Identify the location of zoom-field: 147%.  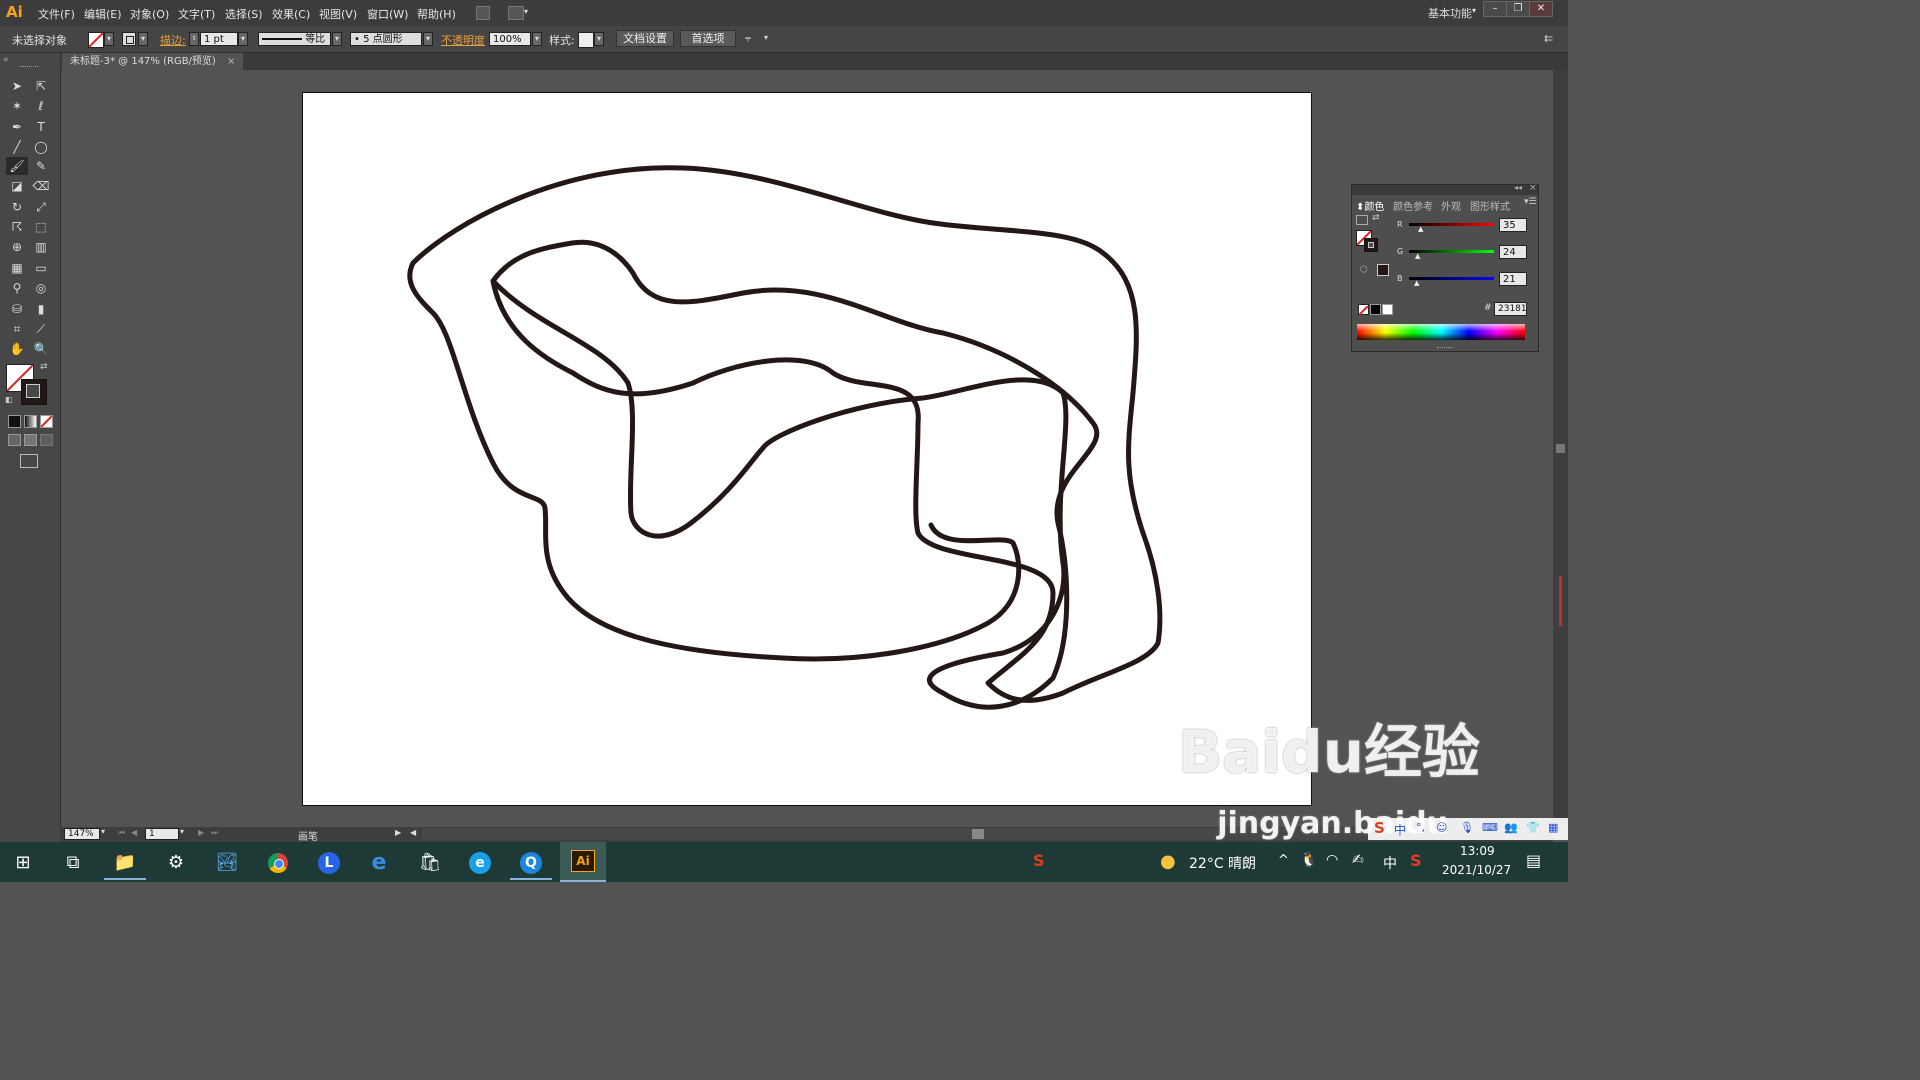
(82, 834).